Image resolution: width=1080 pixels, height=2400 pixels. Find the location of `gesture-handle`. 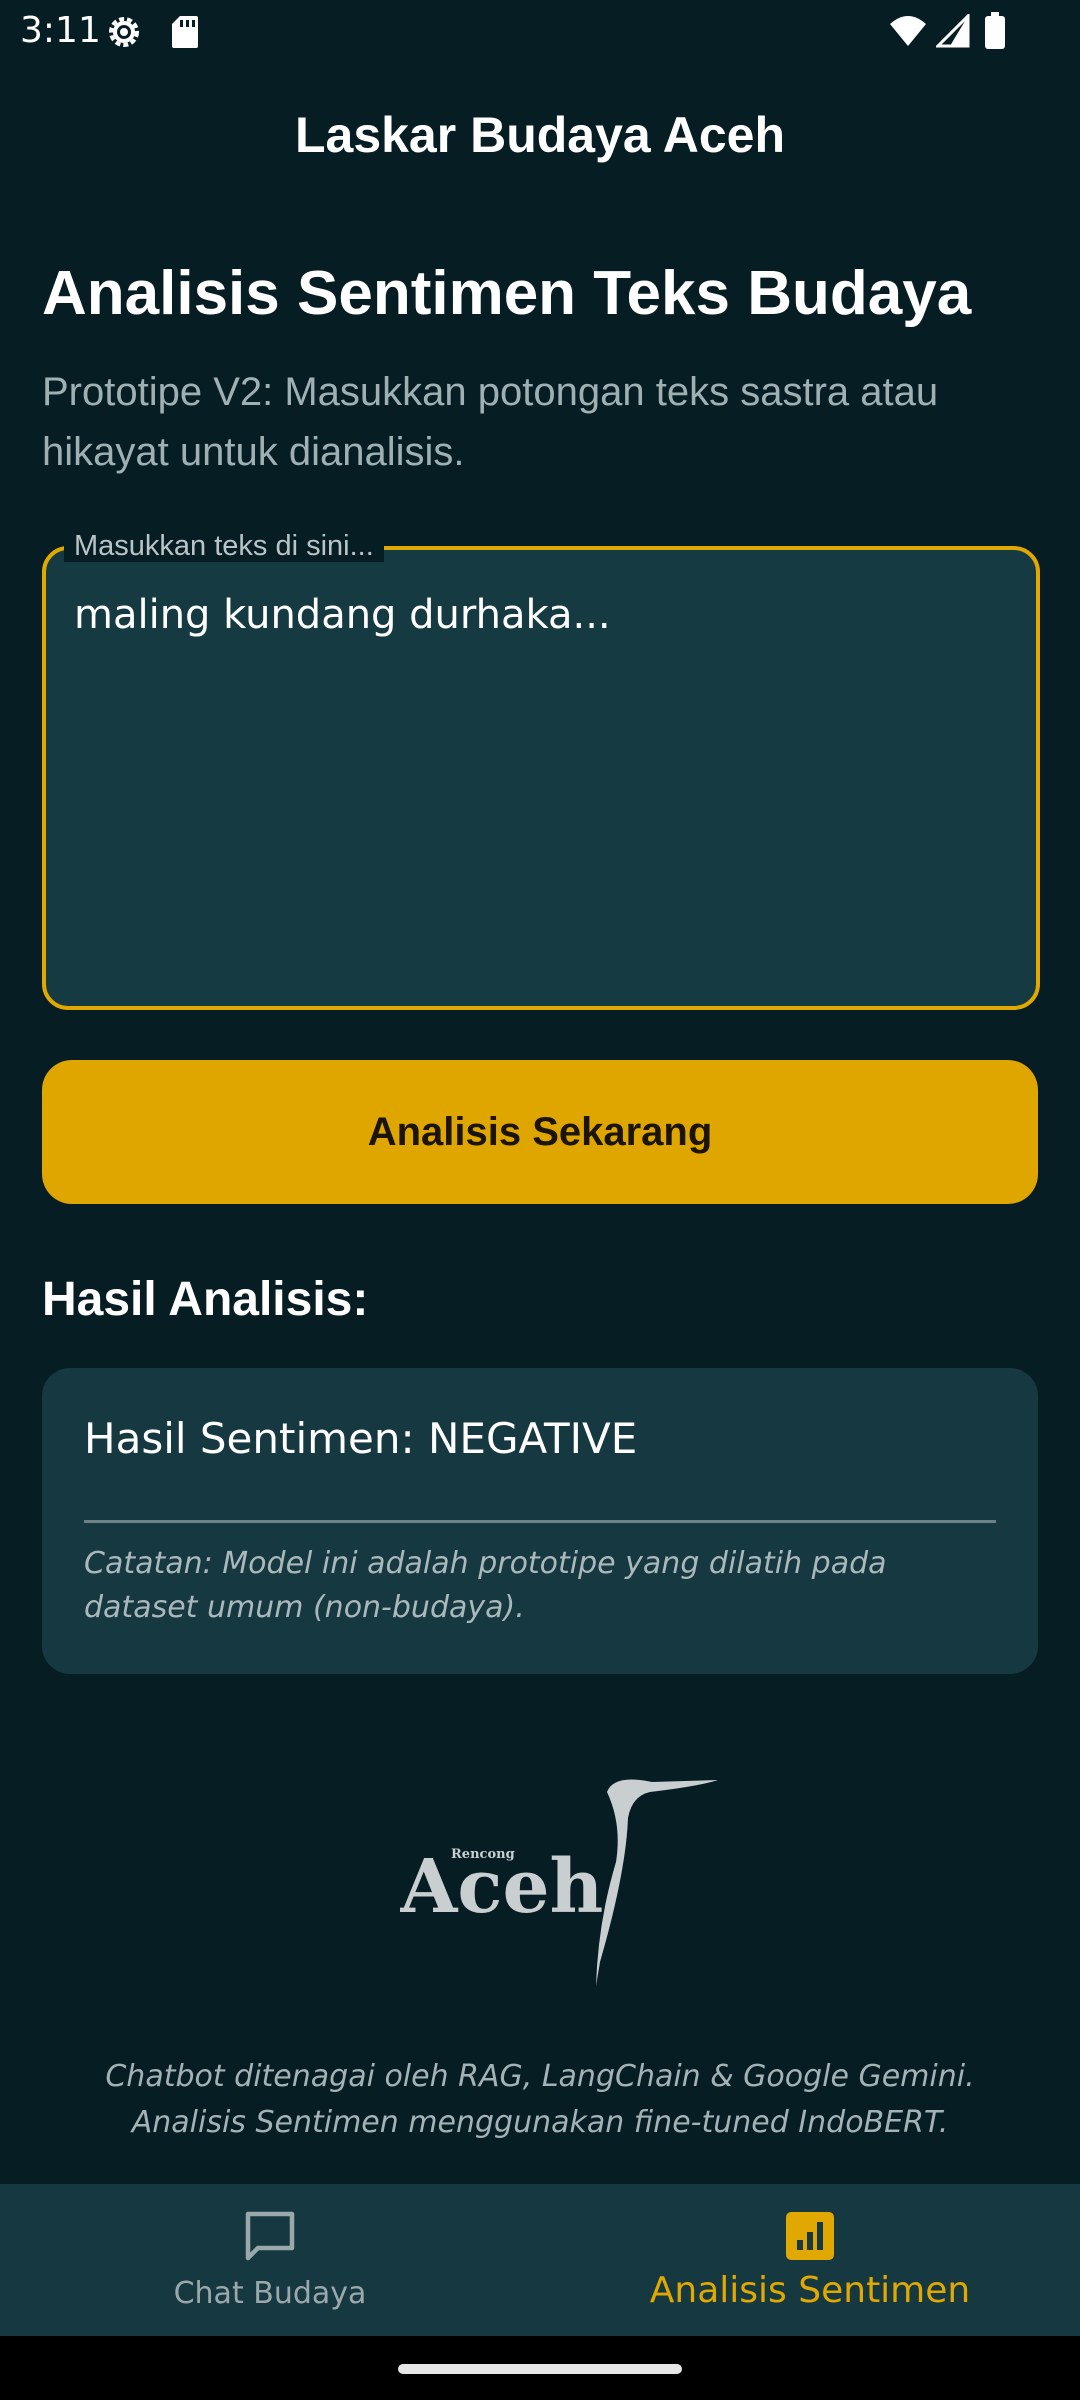

gesture-handle is located at coordinates (540, 2369).